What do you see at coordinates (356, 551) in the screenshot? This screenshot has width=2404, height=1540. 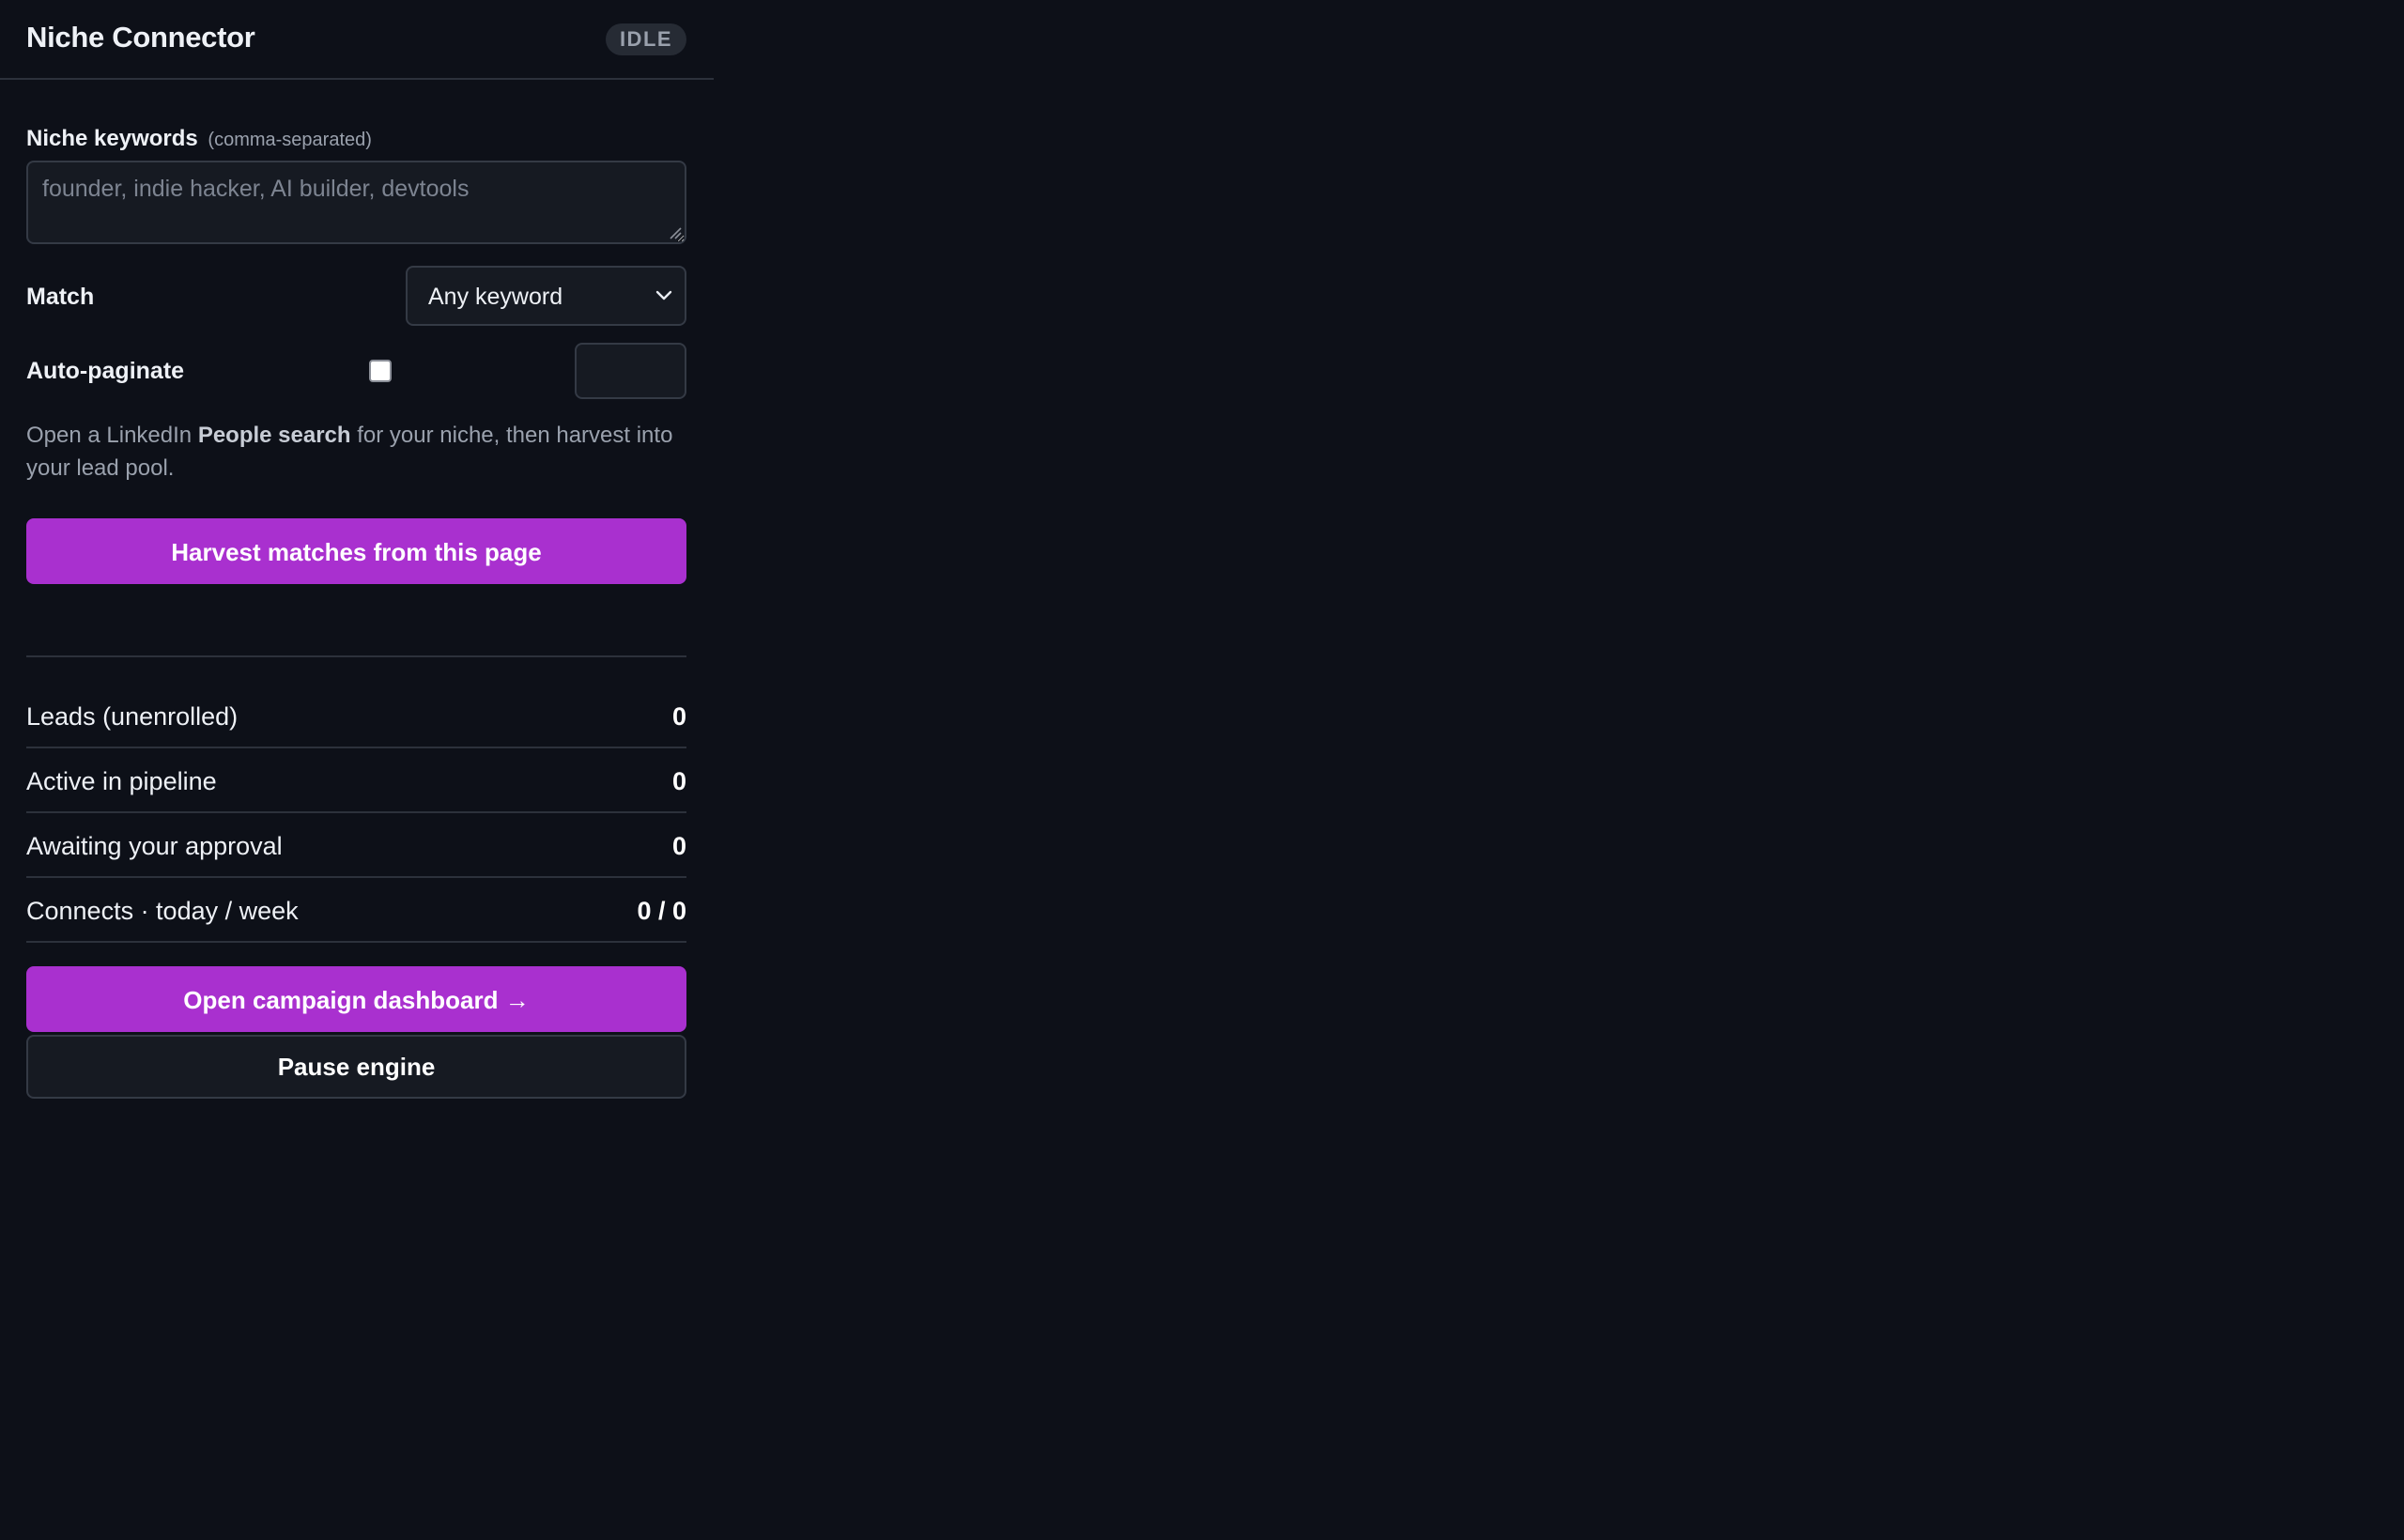 I see `harvest-button: Harvest matches from this page` at bounding box center [356, 551].